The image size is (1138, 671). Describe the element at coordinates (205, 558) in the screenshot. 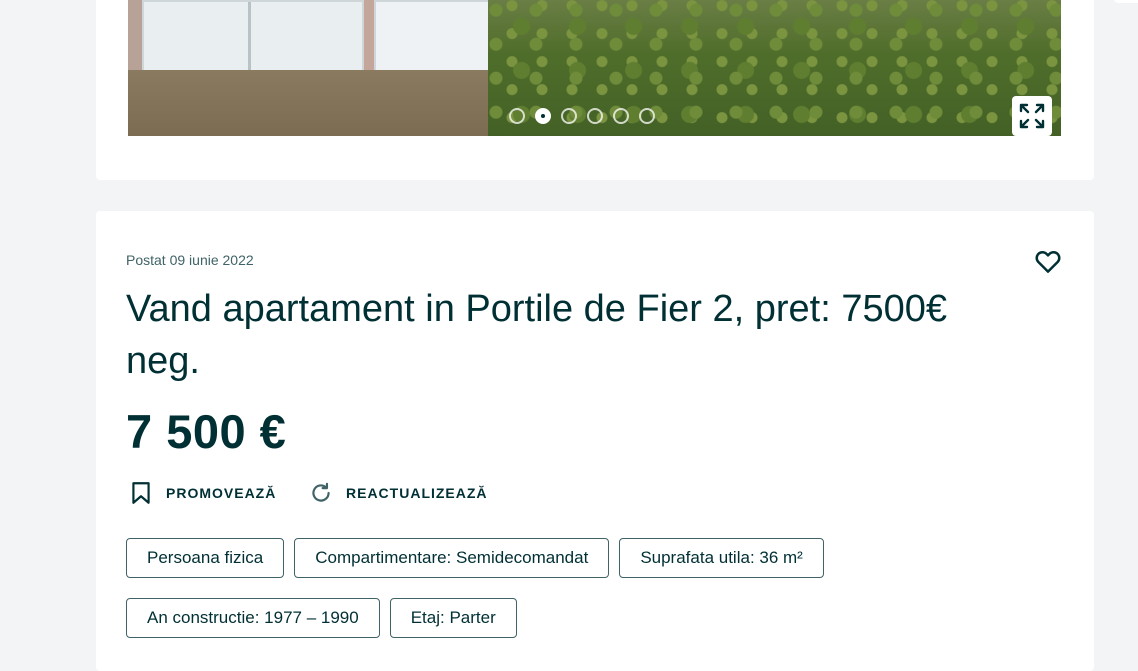

I see `param-seller-type: Persoana fizica` at that location.